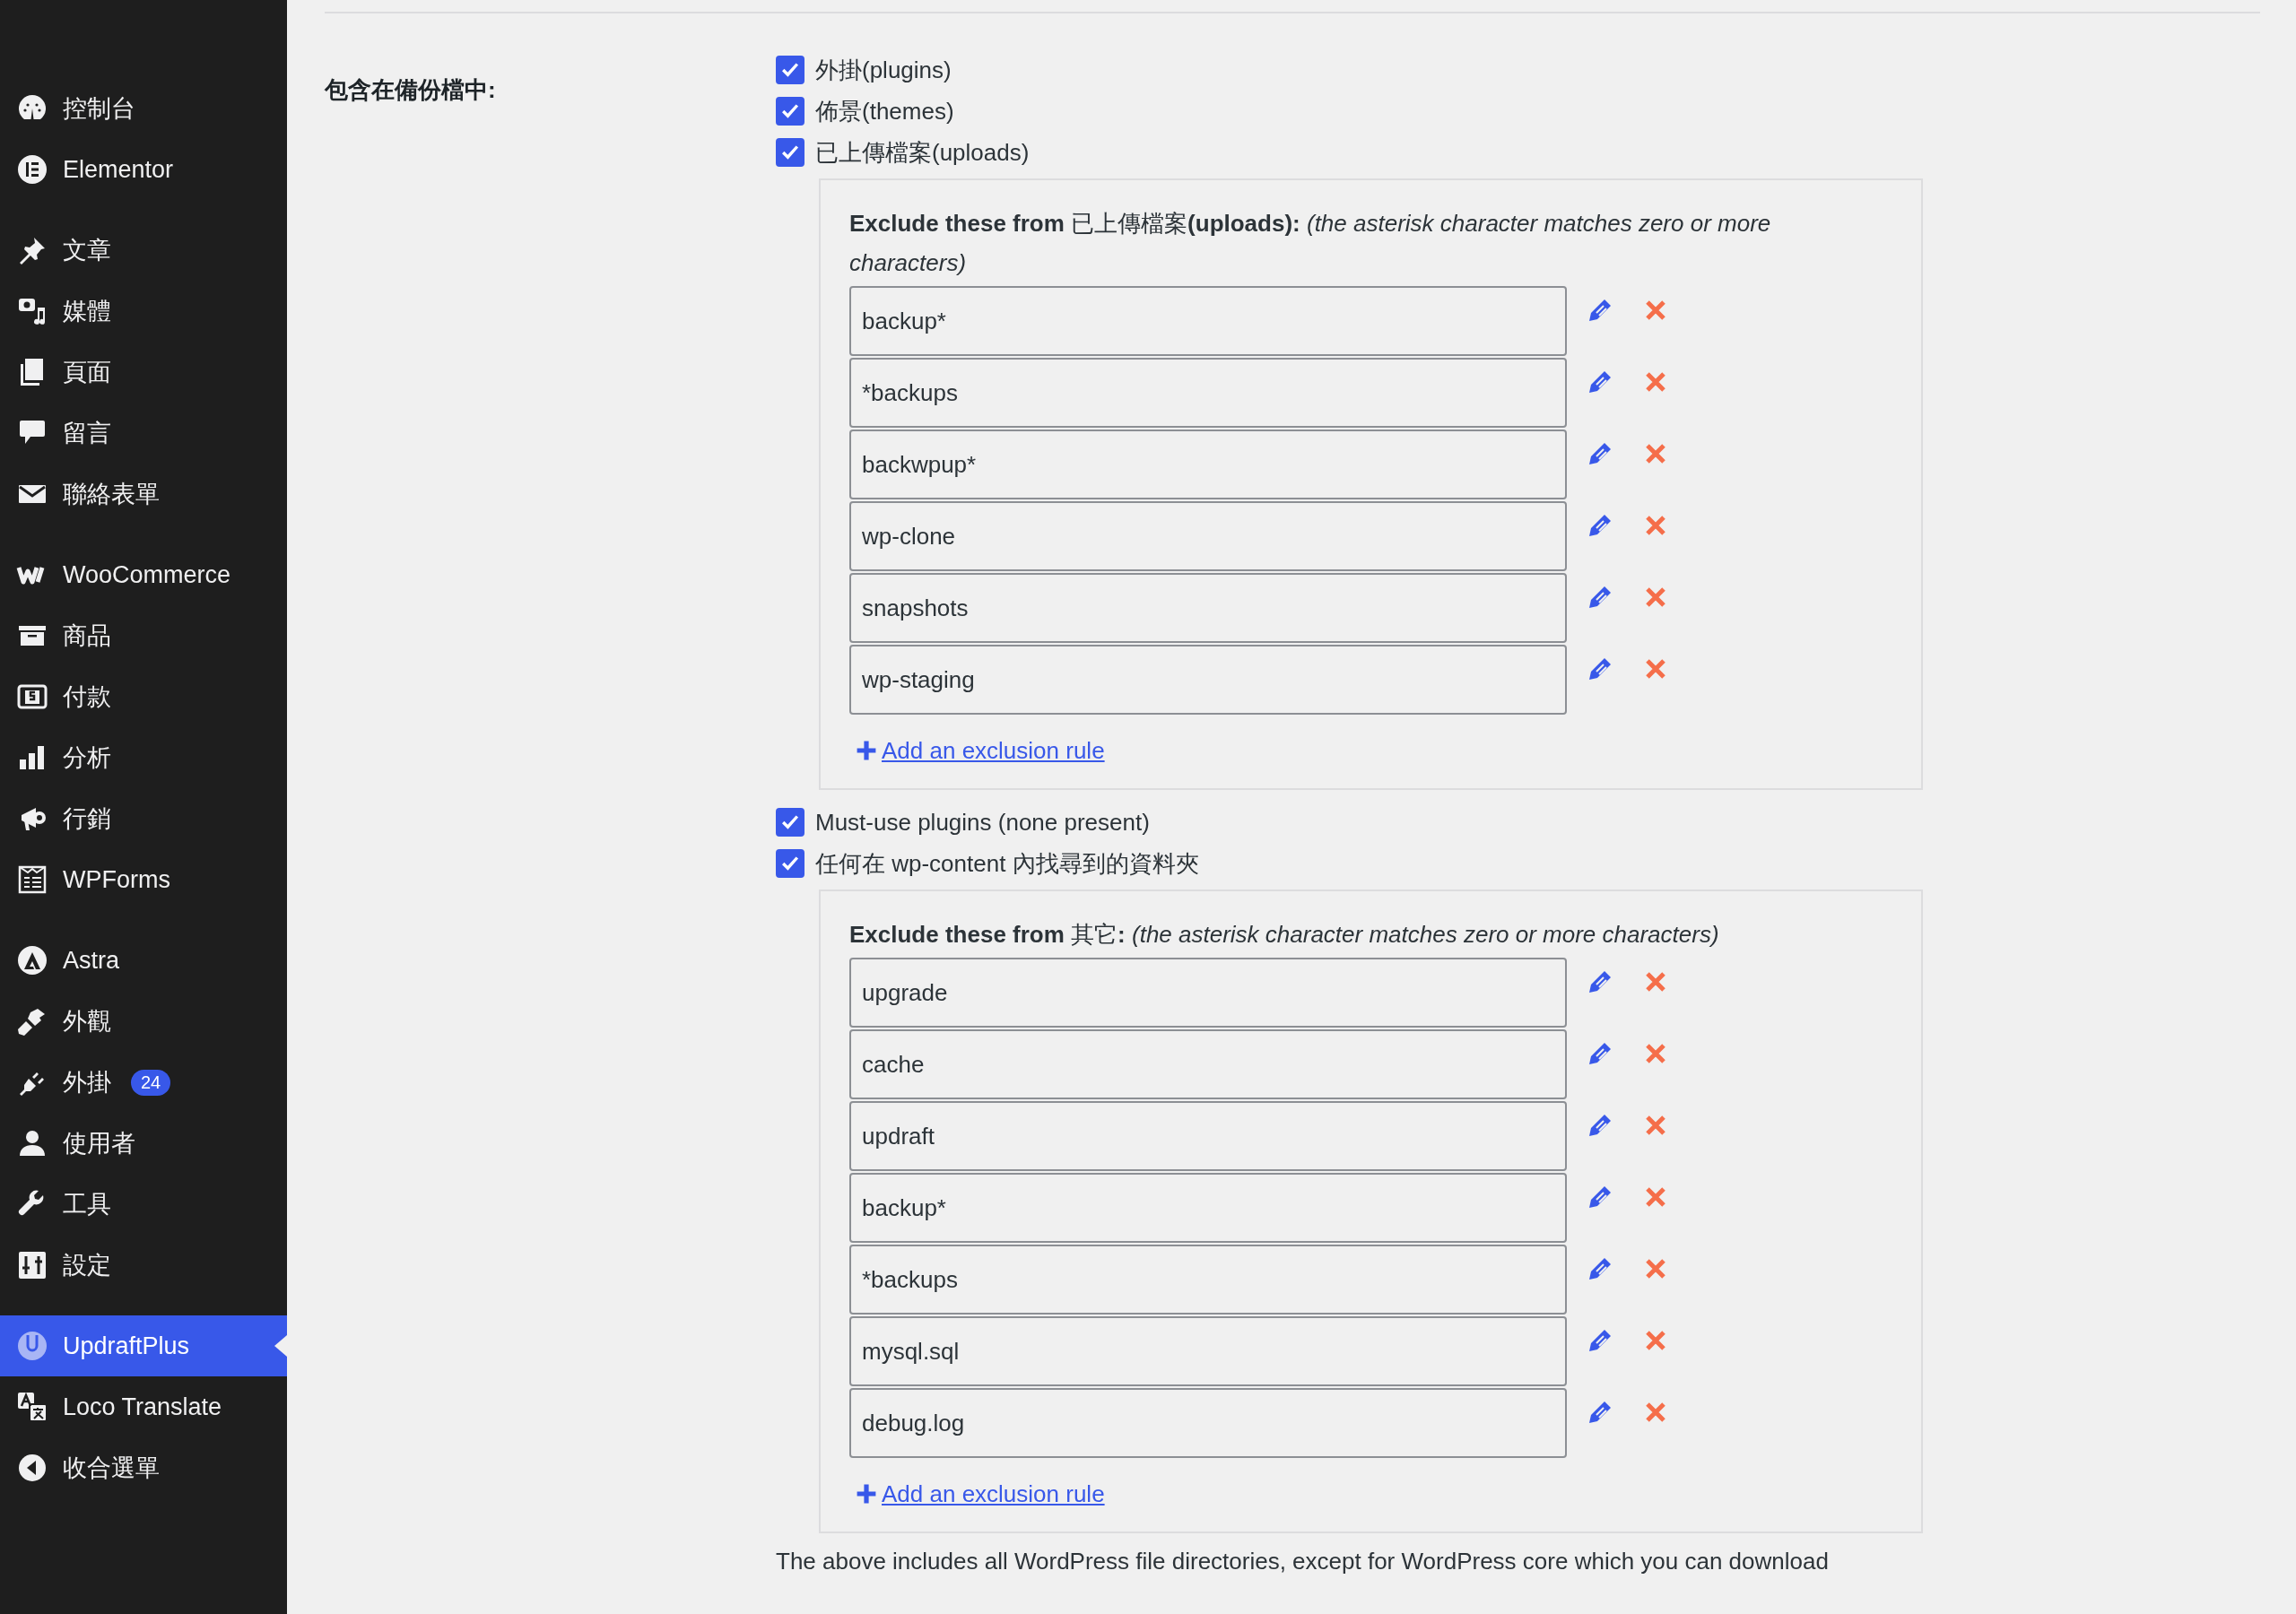  Describe the element at coordinates (1284, 935) in the screenshot. I see `exclusion-heading: Exclude these from 其它: (the asterisk character matches zero or more characters)` at that location.